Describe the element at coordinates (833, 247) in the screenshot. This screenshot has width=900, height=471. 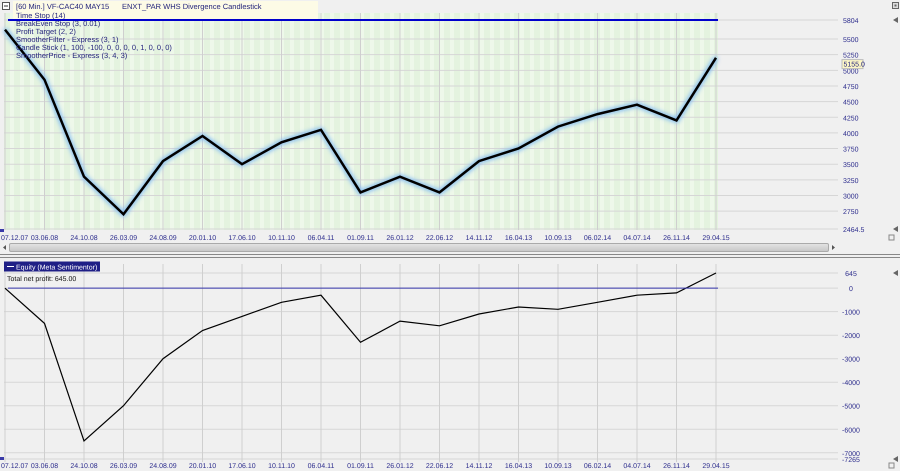
I see `scroll-right-icon` at that location.